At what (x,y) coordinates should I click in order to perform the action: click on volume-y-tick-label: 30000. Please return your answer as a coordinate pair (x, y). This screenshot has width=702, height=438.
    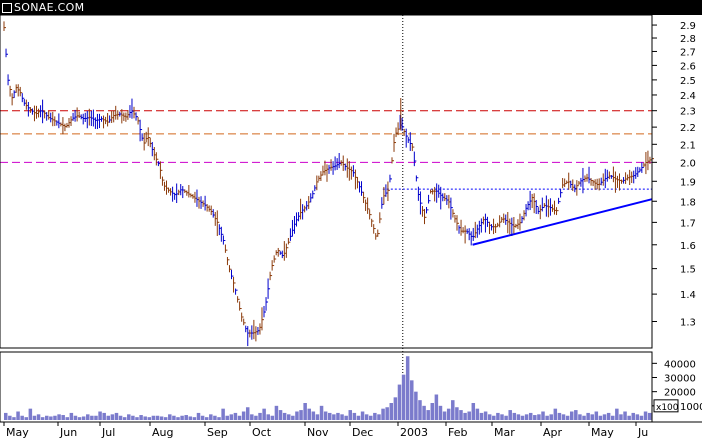
    Looking at the image, I should click on (680, 379).